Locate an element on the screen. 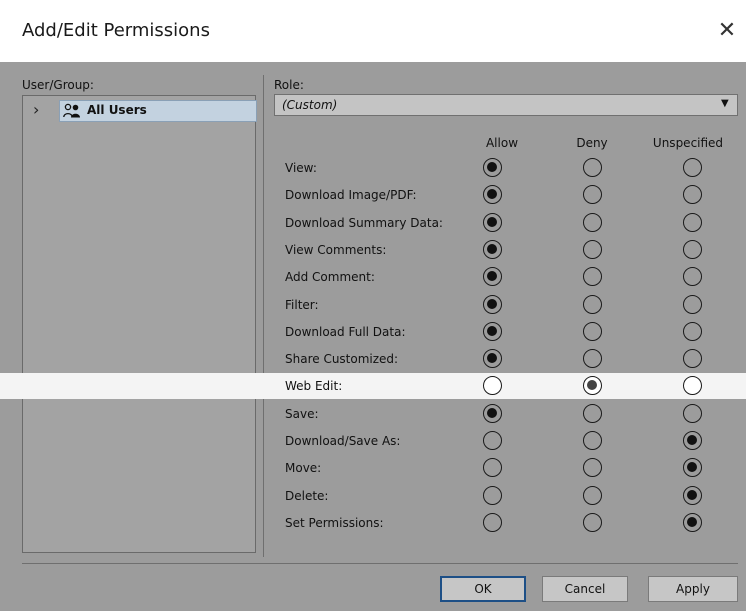  permission-row: Save: is located at coordinates (373, 414).